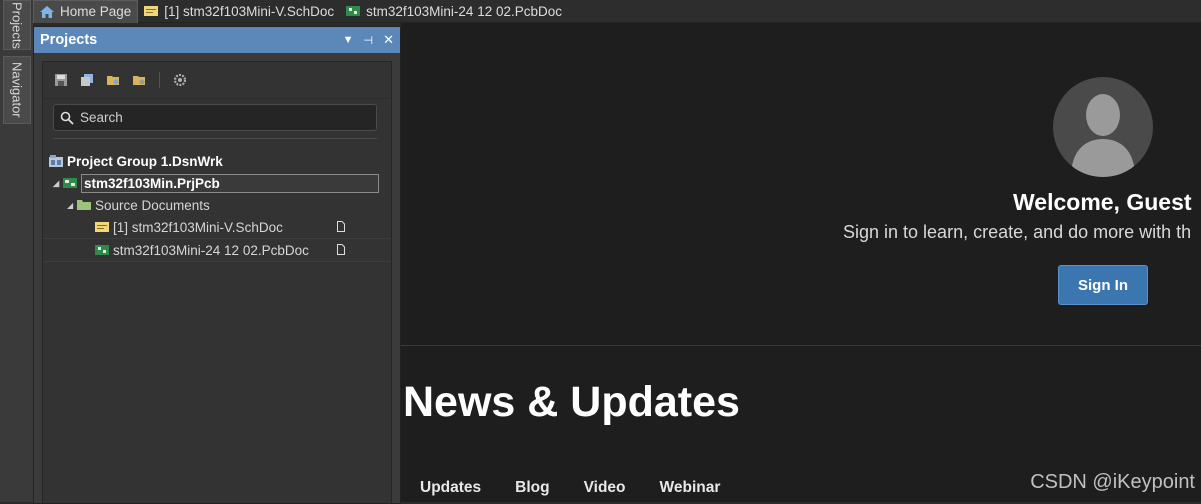 The width and height of the screenshot is (1201, 504). I want to click on tree-item-source-documents: ◢ Source Documents, so click(217, 205).